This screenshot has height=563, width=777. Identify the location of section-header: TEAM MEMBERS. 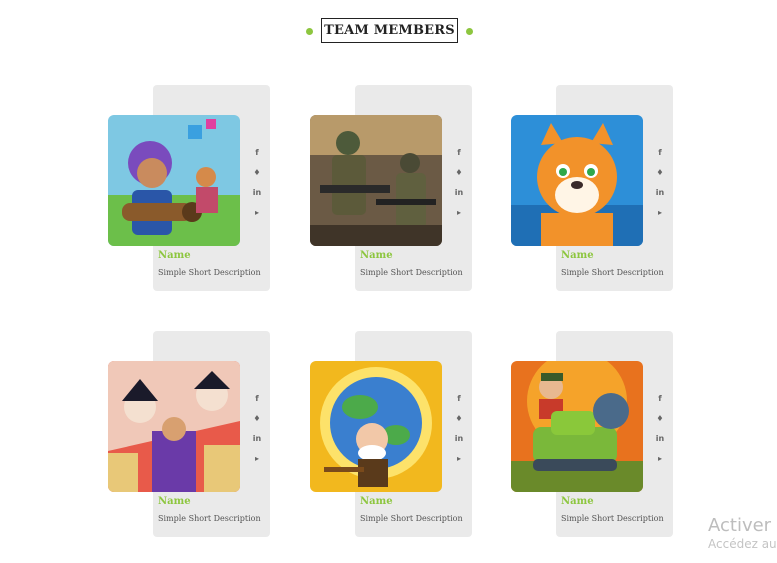
(388, 32).